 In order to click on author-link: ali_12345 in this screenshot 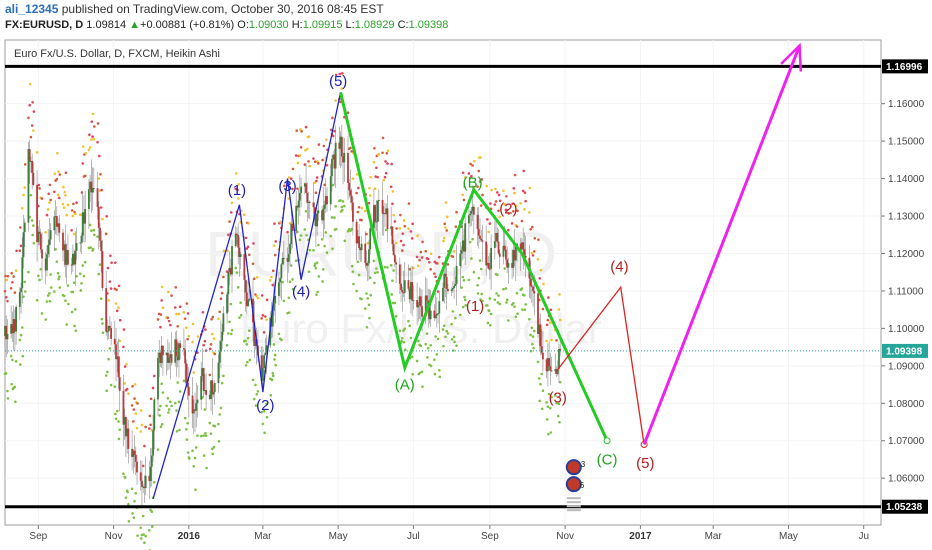, I will do `click(31, 9)`.